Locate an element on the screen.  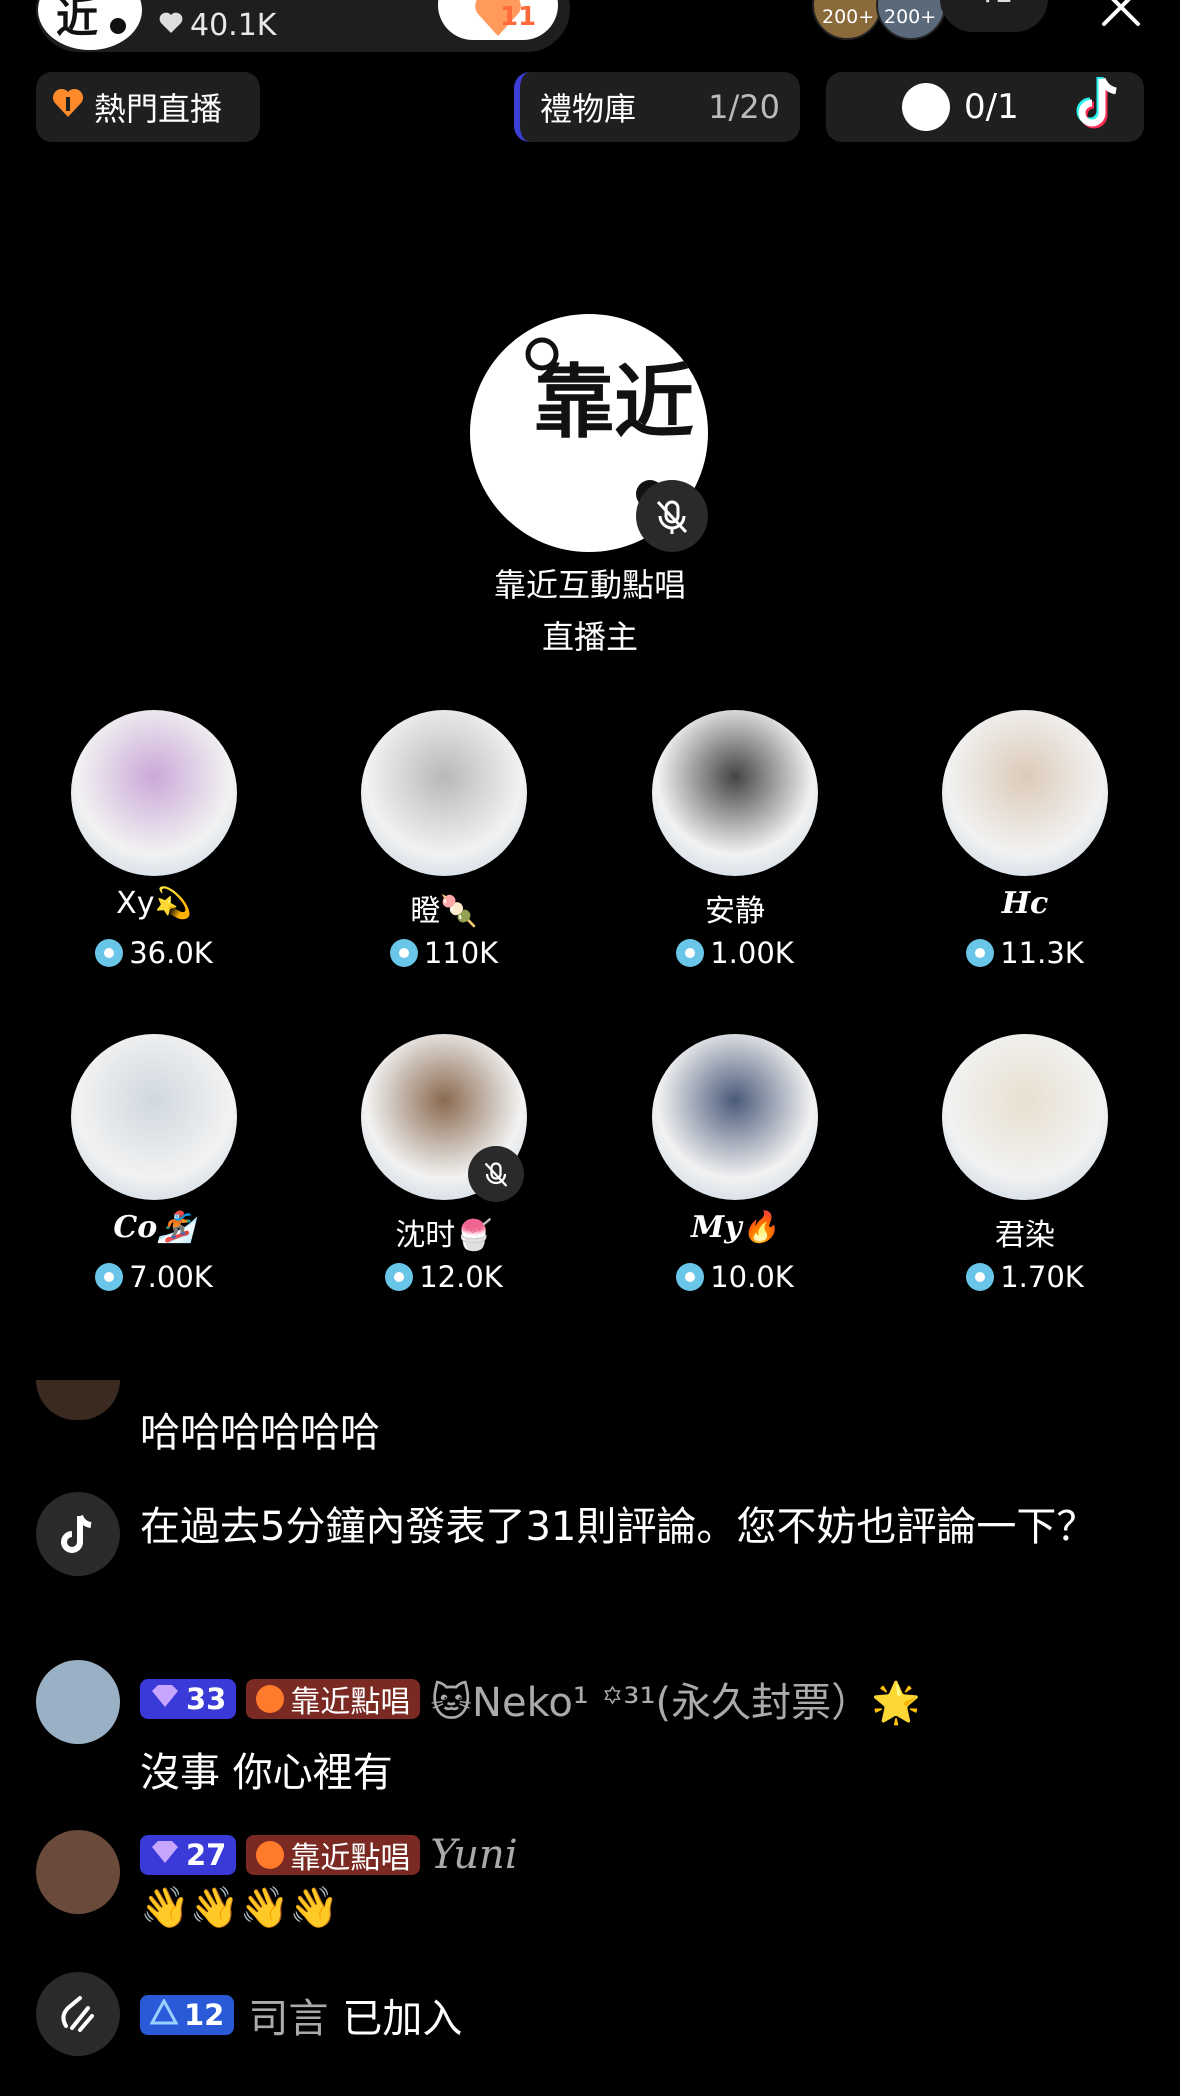
guest-name: Hc is located at coordinates (1025, 903).